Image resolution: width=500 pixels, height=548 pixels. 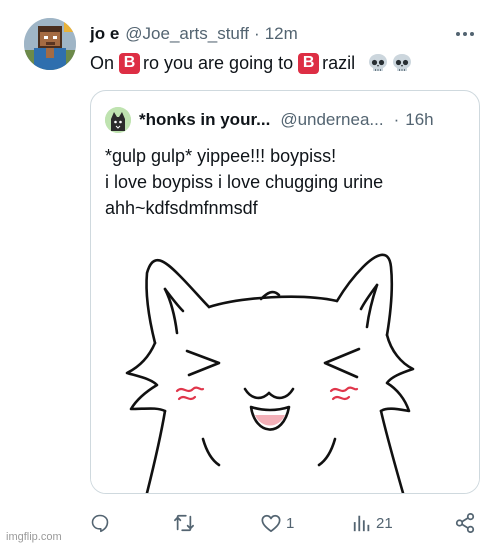 I want to click on imgflip-watermark: imgflip.com, so click(x=34, y=537).